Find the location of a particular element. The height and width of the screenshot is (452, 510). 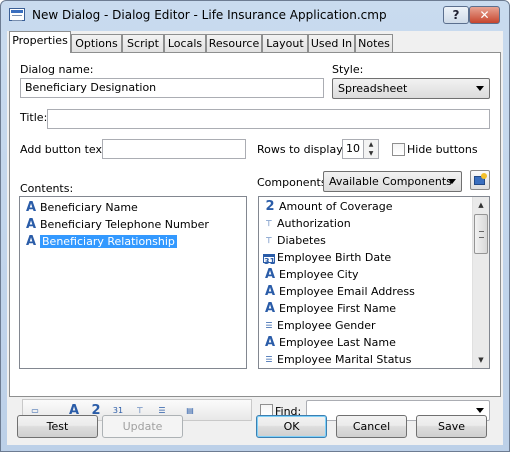

list-item: 31 Employee Birth Date is located at coordinates (327, 258).